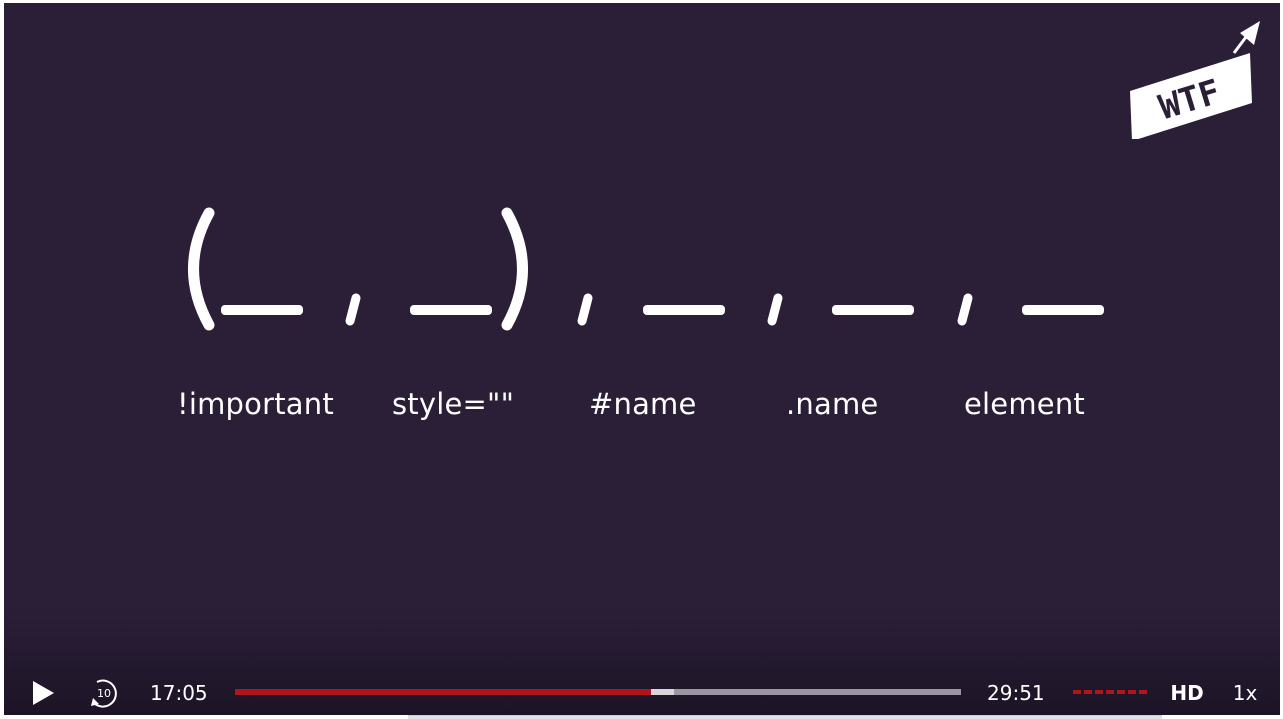 The image size is (1283, 719). Describe the element at coordinates (204, 717) in the screenshot. I see `page-background-strip` at that location.